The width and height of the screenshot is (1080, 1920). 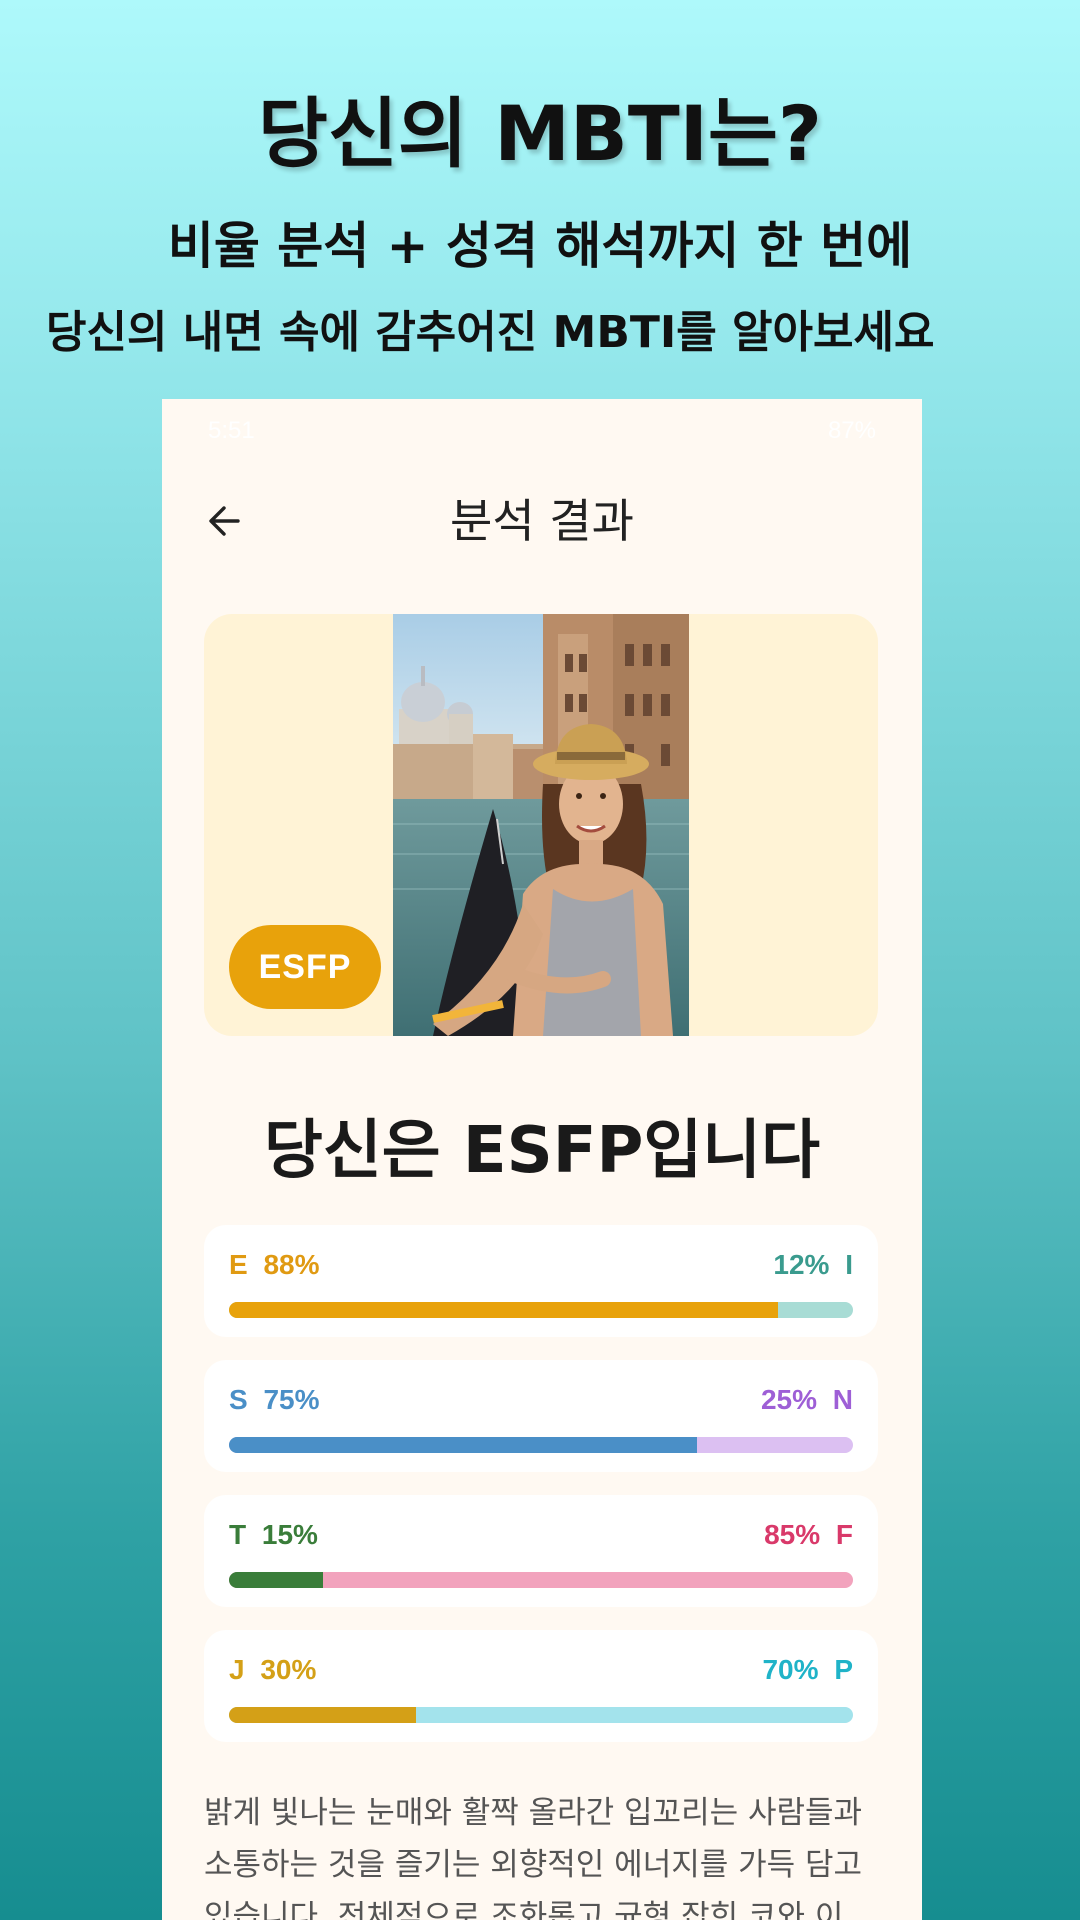 What do you see at coordinates (542, 432) in the screenshot?
I see `status-bar: 5:51 87%` at bounding box center [542, 432].